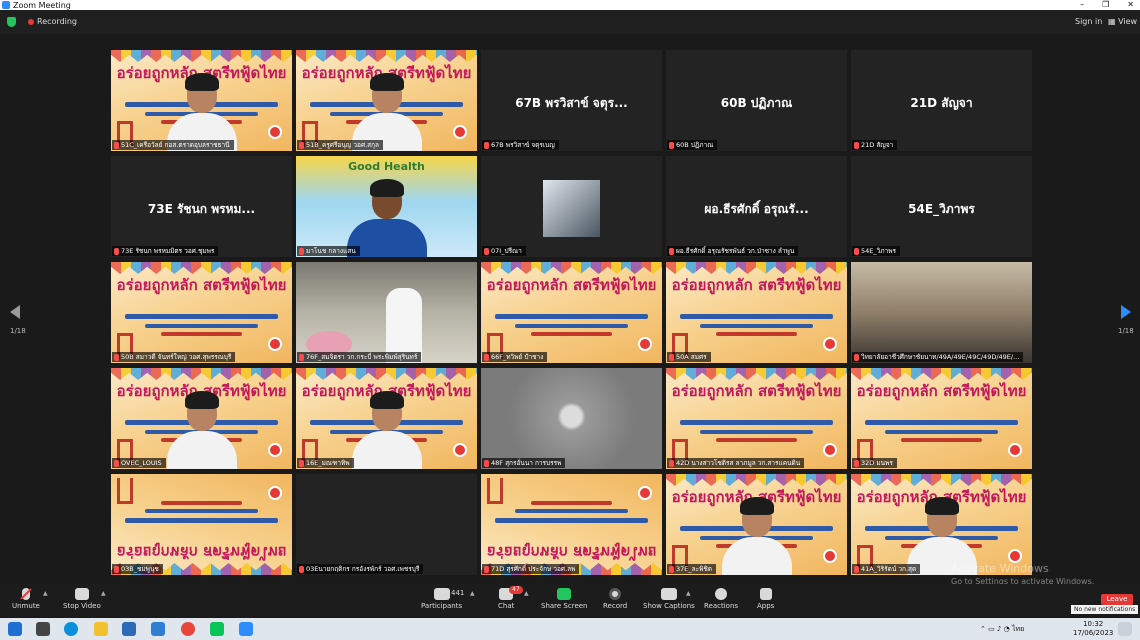 The image size is (1140, 640). Describe the element at coordinates (1082, 4) in the screenshot. I see `minimize-button: –` at that location.